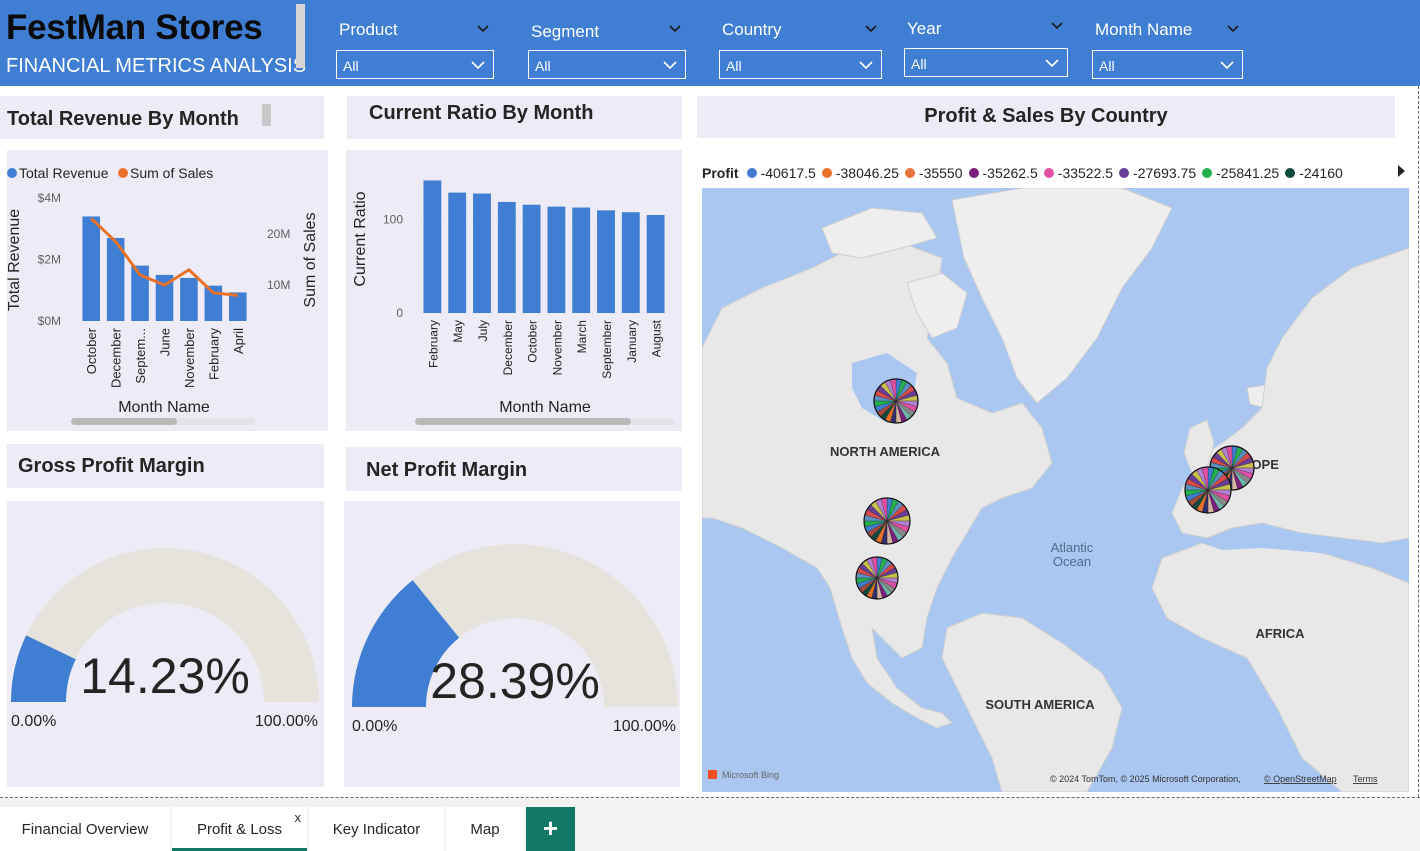 The width and height of the screenshot is (1420, 851). Describe the element at coordinates (515, 681) in the screenshot. I see `gauge-value: 28.39%` at that location.